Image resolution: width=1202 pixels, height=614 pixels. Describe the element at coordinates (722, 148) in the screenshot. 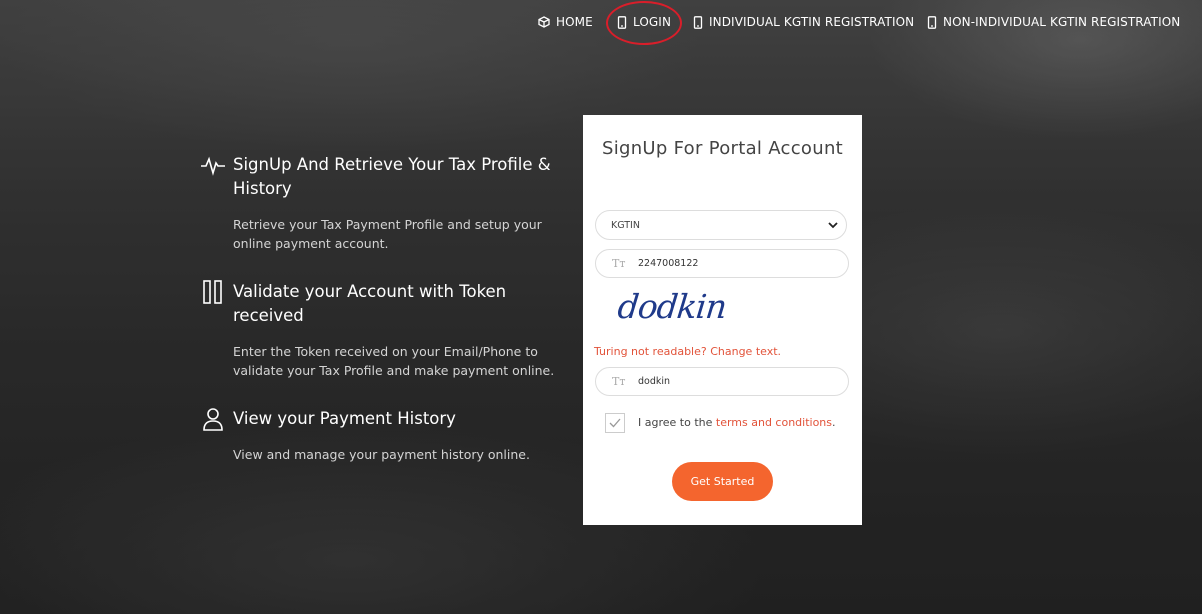

I see `card-title: SignUp For Portal Account` at that location.